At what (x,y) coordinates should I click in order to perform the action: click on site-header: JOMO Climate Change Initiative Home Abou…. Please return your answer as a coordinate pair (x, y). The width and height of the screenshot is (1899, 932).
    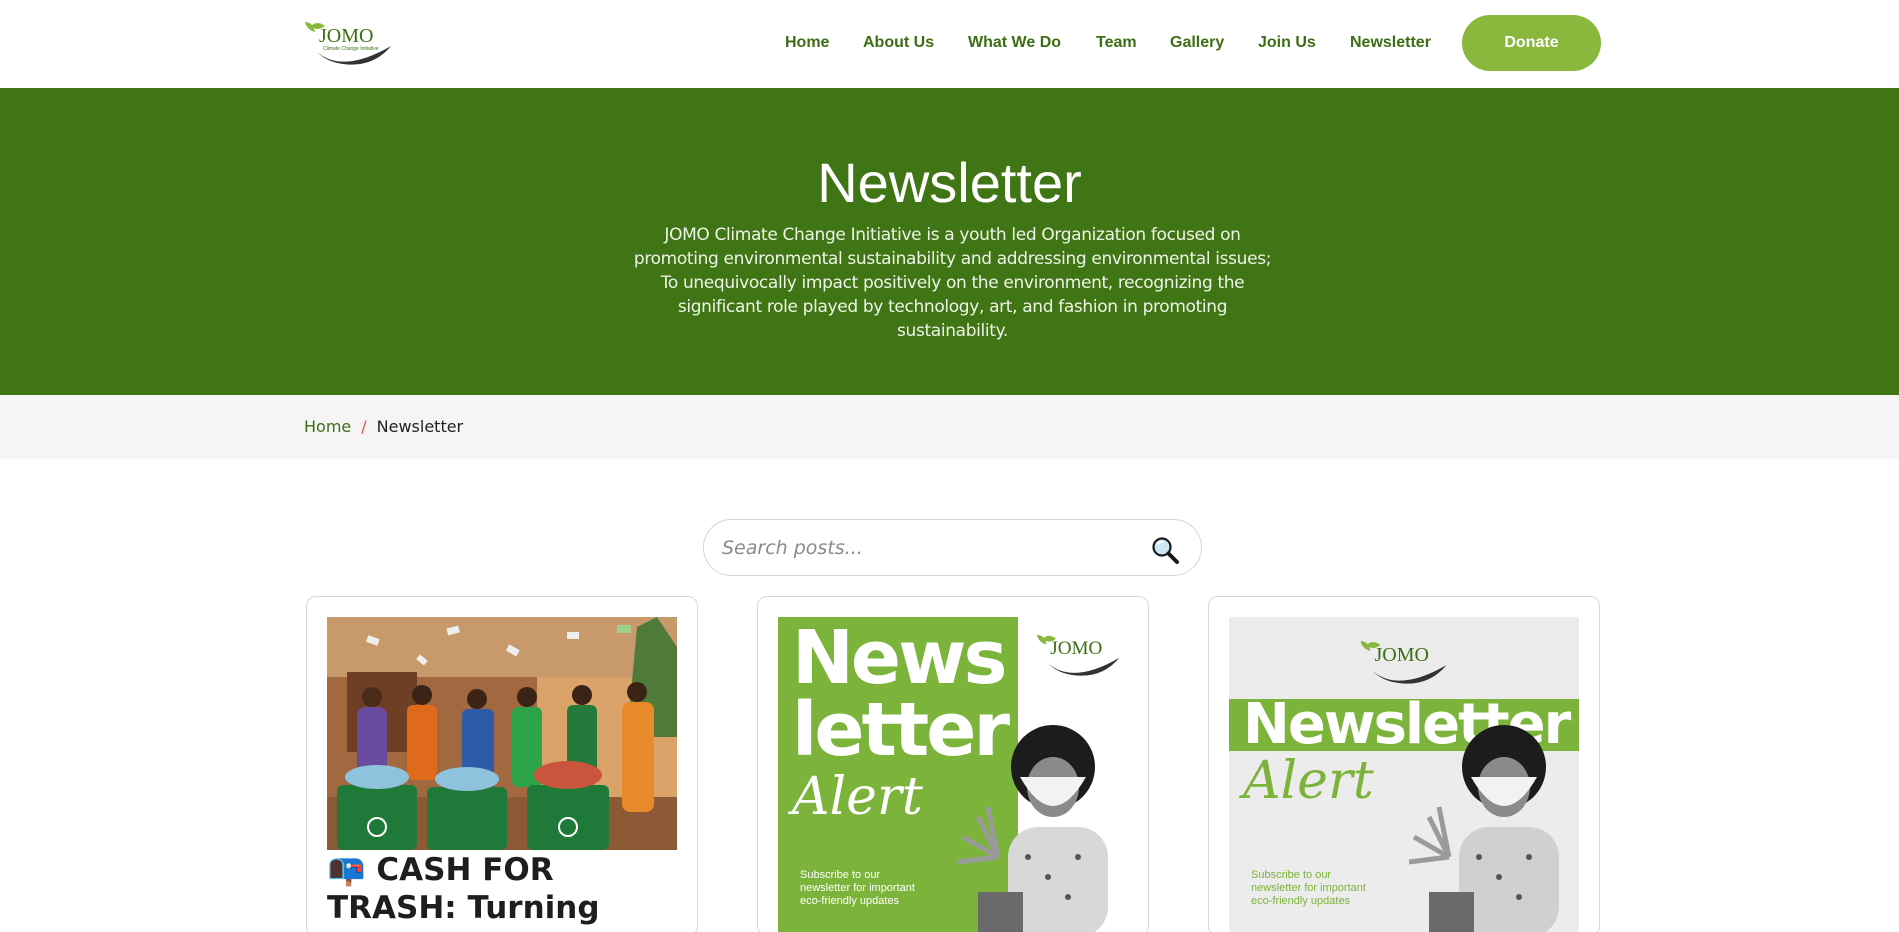
    Looking at the image, I should click on (949, 44).